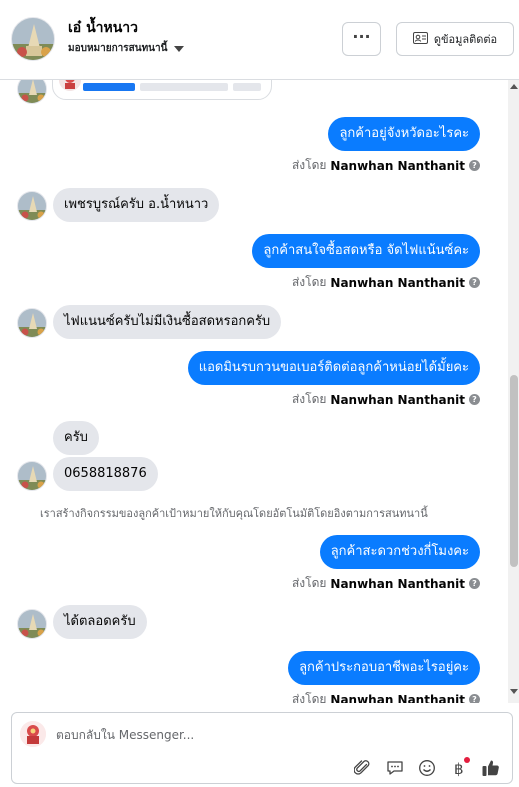 The width and height of the screenshot is (519, 787). Describe the element at coordinates (514, 471) in the screenshot. I see `scrollbar-thumb` at that location.